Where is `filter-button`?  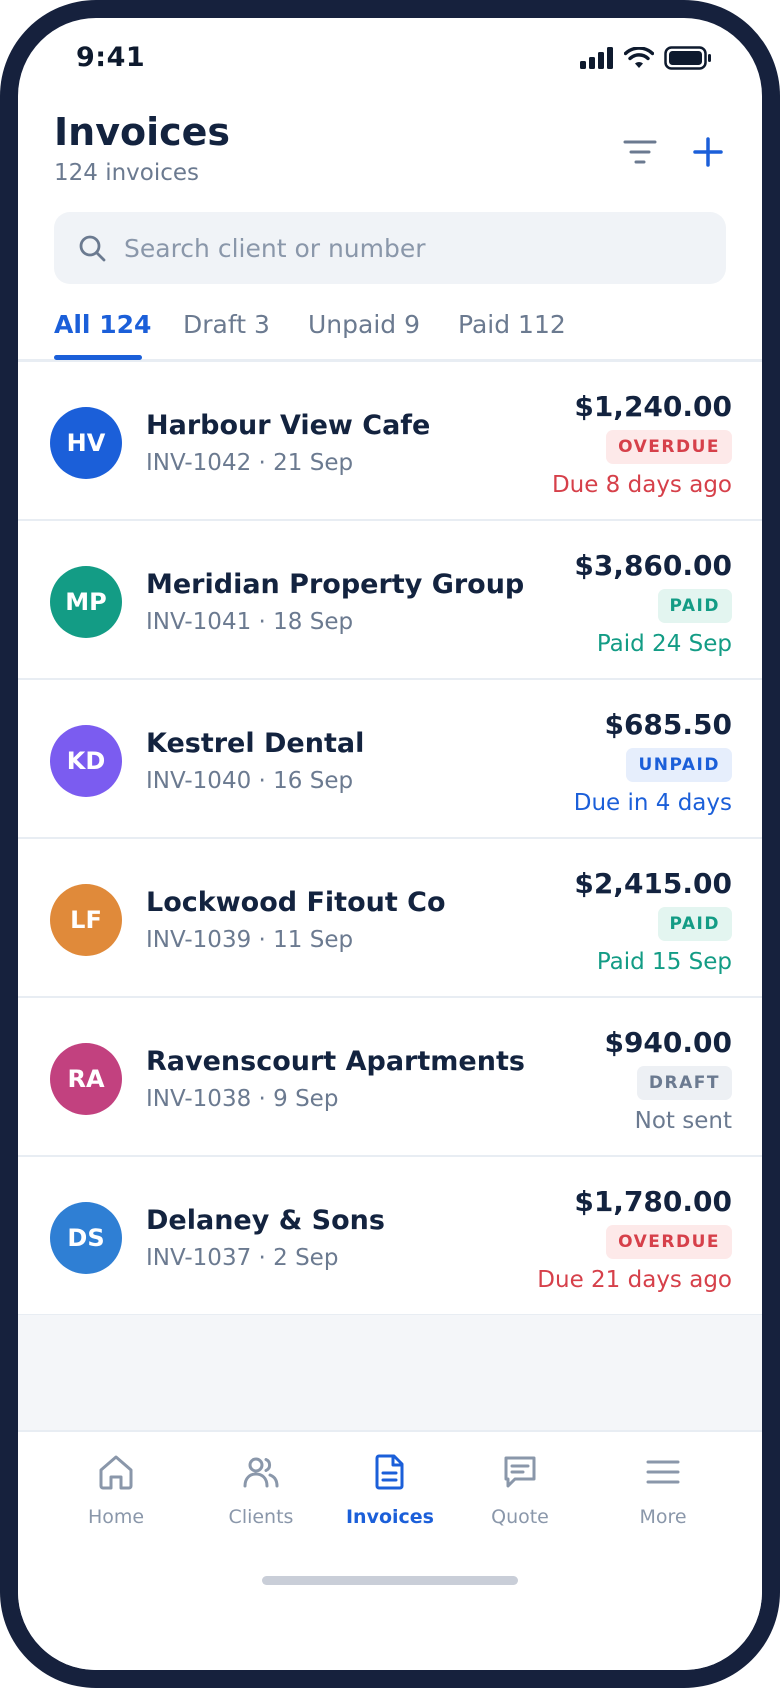
filter-button is located at coordinates (640, 152).